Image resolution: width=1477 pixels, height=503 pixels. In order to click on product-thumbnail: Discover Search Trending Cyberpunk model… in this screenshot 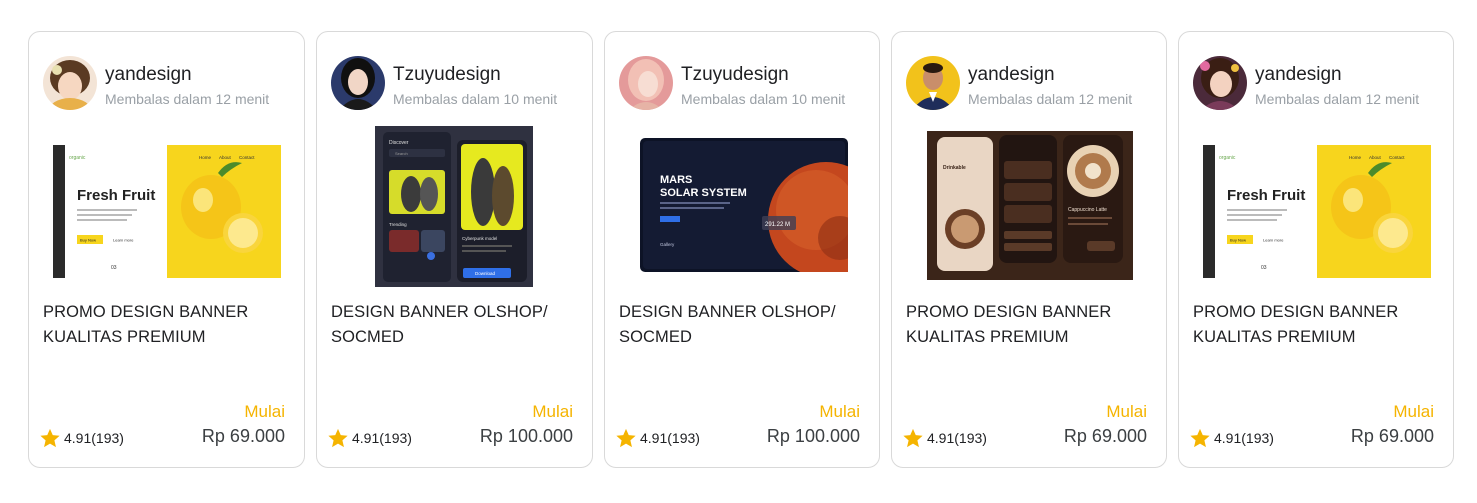, I will do `click(454, 206)`.